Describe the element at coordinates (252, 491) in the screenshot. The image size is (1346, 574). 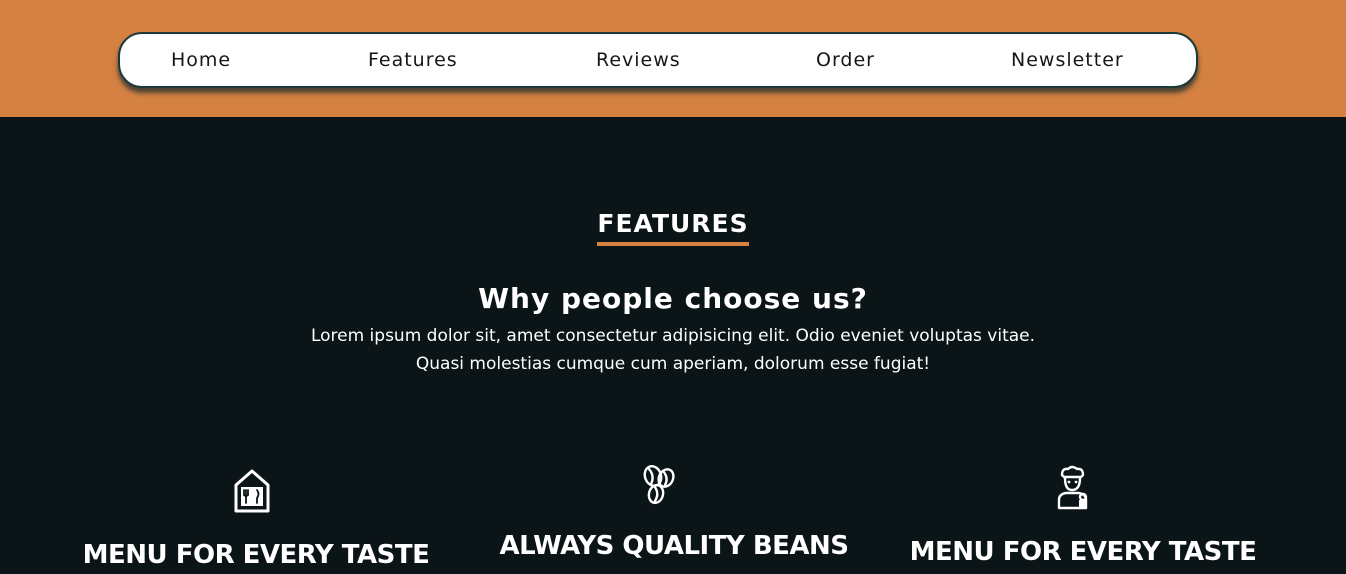
I see `restaurant-house-icon` at that location.